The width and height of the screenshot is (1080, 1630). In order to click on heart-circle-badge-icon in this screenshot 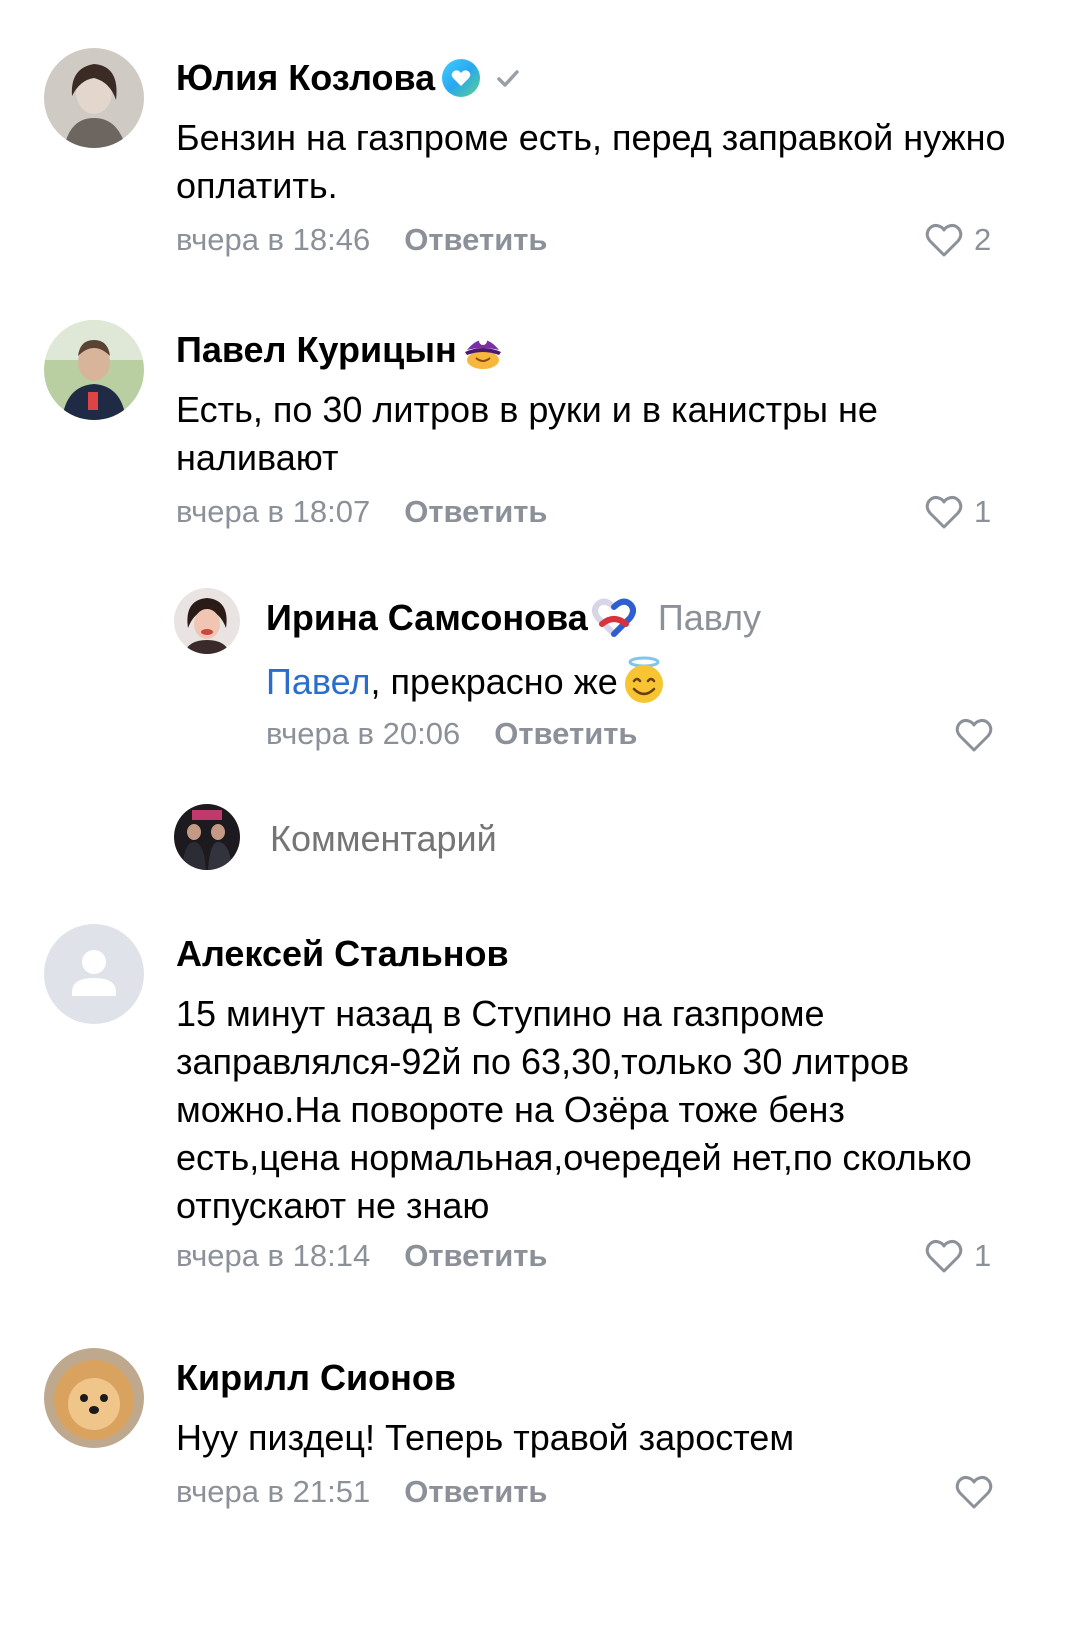, I will do `click(461, 78)`.